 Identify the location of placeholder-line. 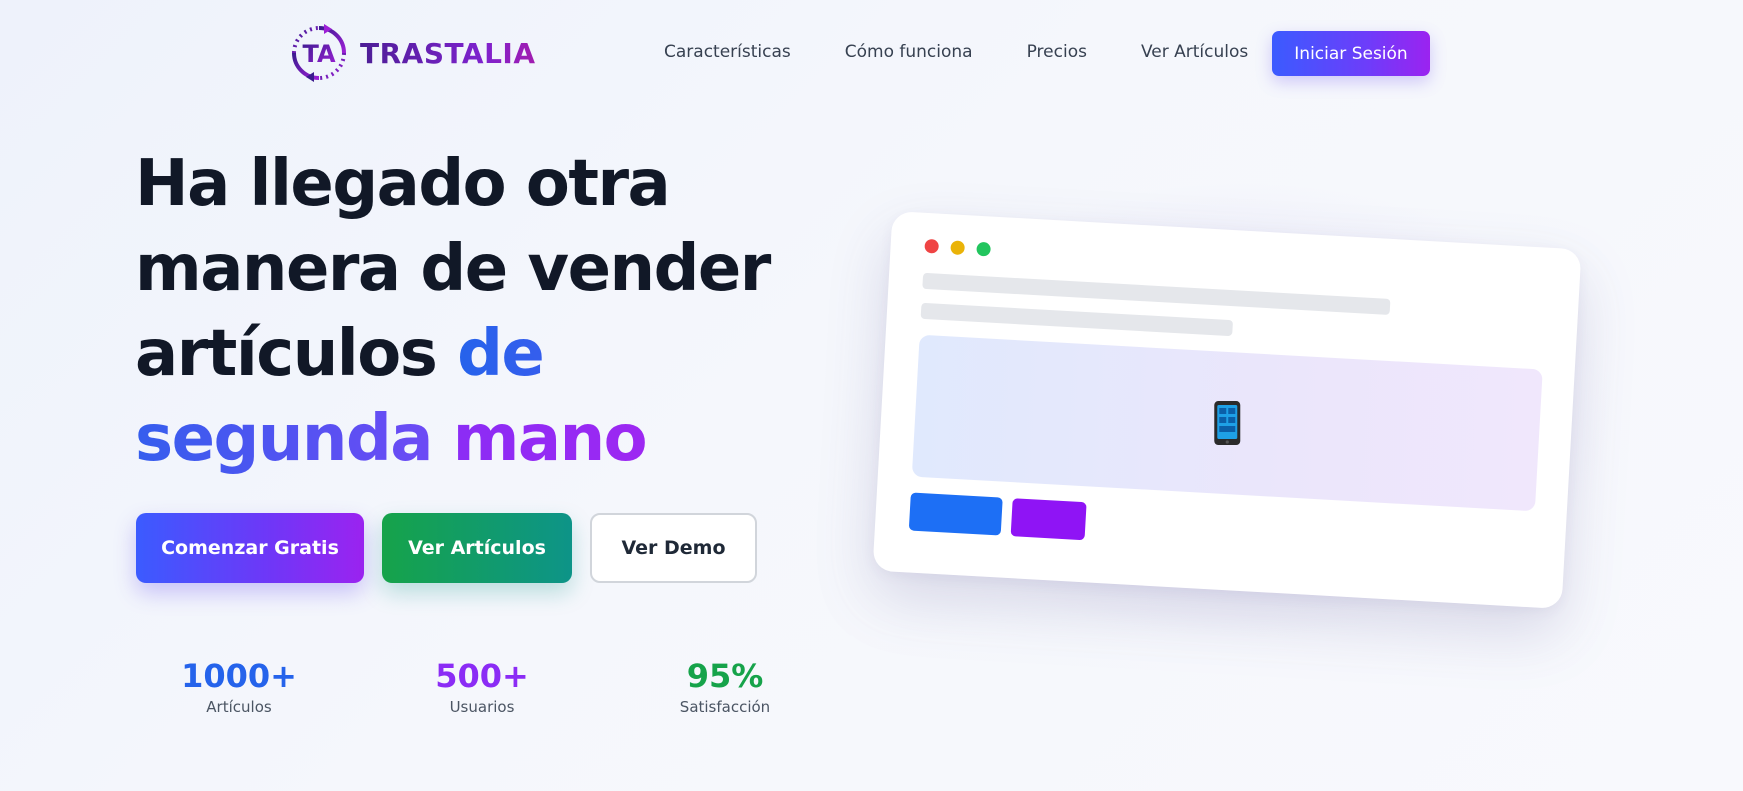
(1077, 319).